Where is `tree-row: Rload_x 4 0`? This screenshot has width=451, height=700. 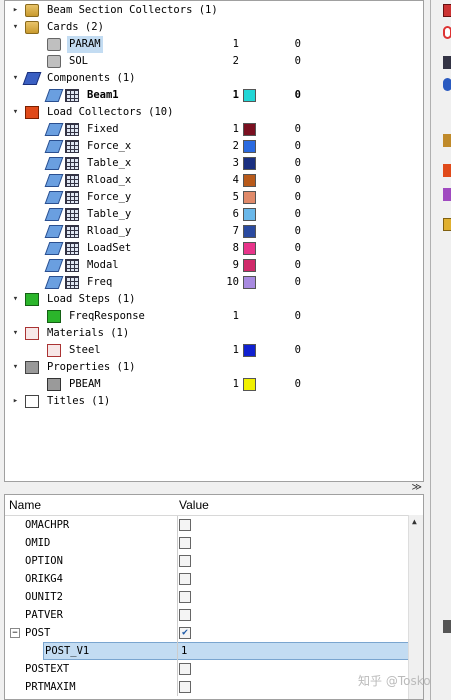
tree-row: Rload_x 4 0 is located at coordinates (214, 180).